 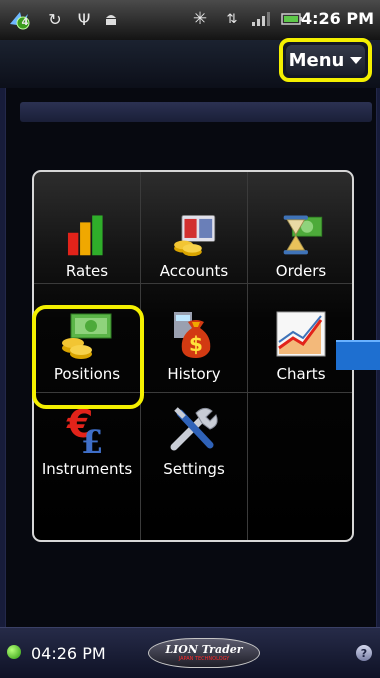 What do you see at coordinates (85, 235) in the screenshot?
I see `bar-chart-icon` at bounding box center [85, 235].